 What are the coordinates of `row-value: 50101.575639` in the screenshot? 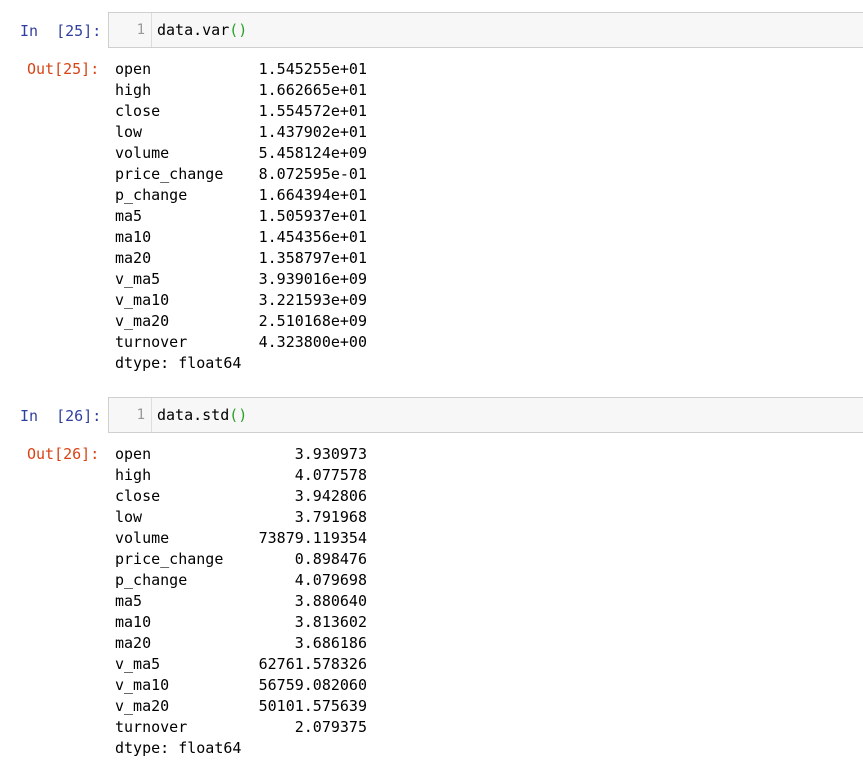 It's located at (312, 706).